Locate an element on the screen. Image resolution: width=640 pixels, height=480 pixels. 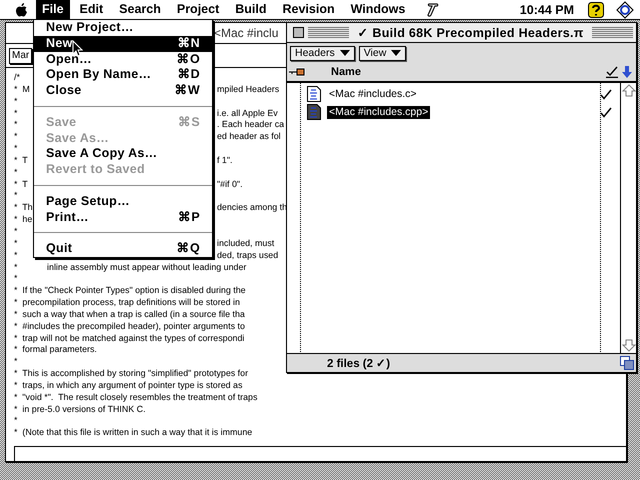
file-name: <Mac #includes.c> is located at coordinates (373, 94).